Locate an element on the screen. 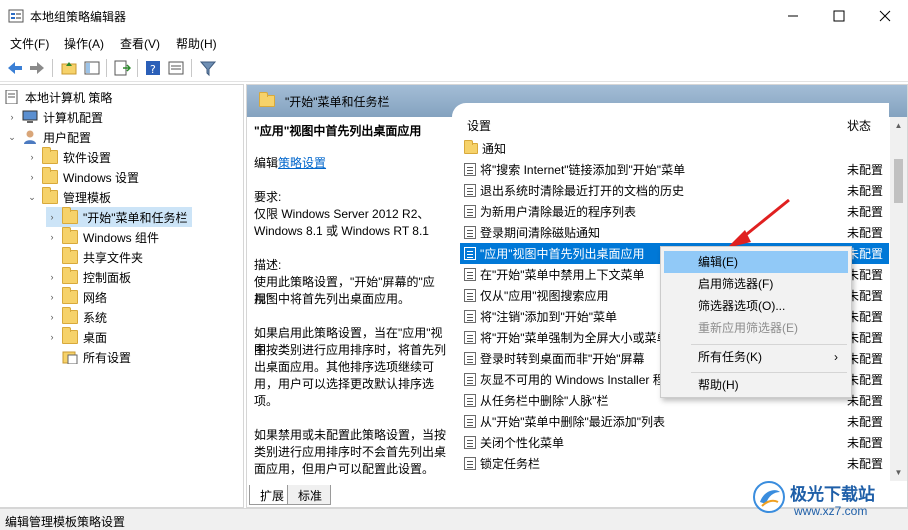 This screenshot has width=908, height=530. tree-node-network: › 网络 is located at coordinates (76, 297).